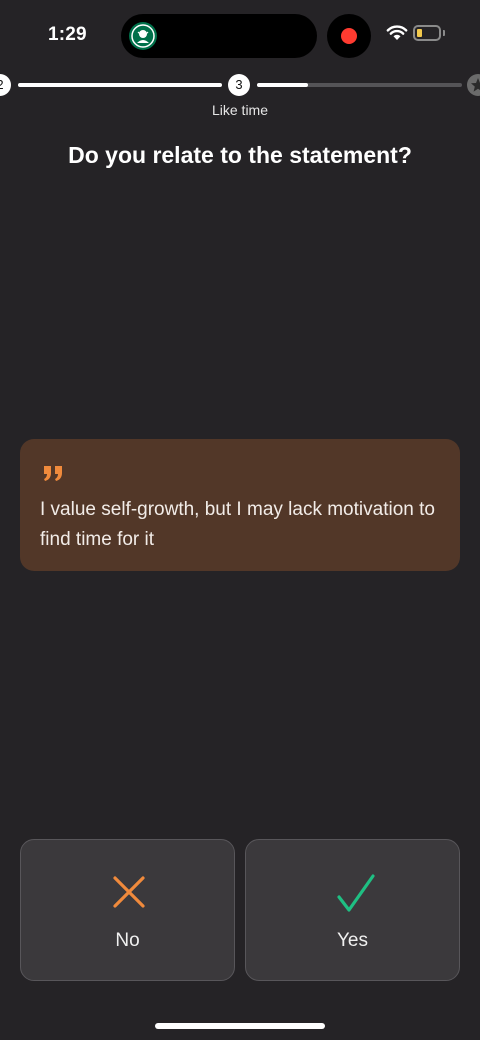 The width and height of the screenshot is (480, 1040). I want to click on home-indicator, so click(240, 1026).